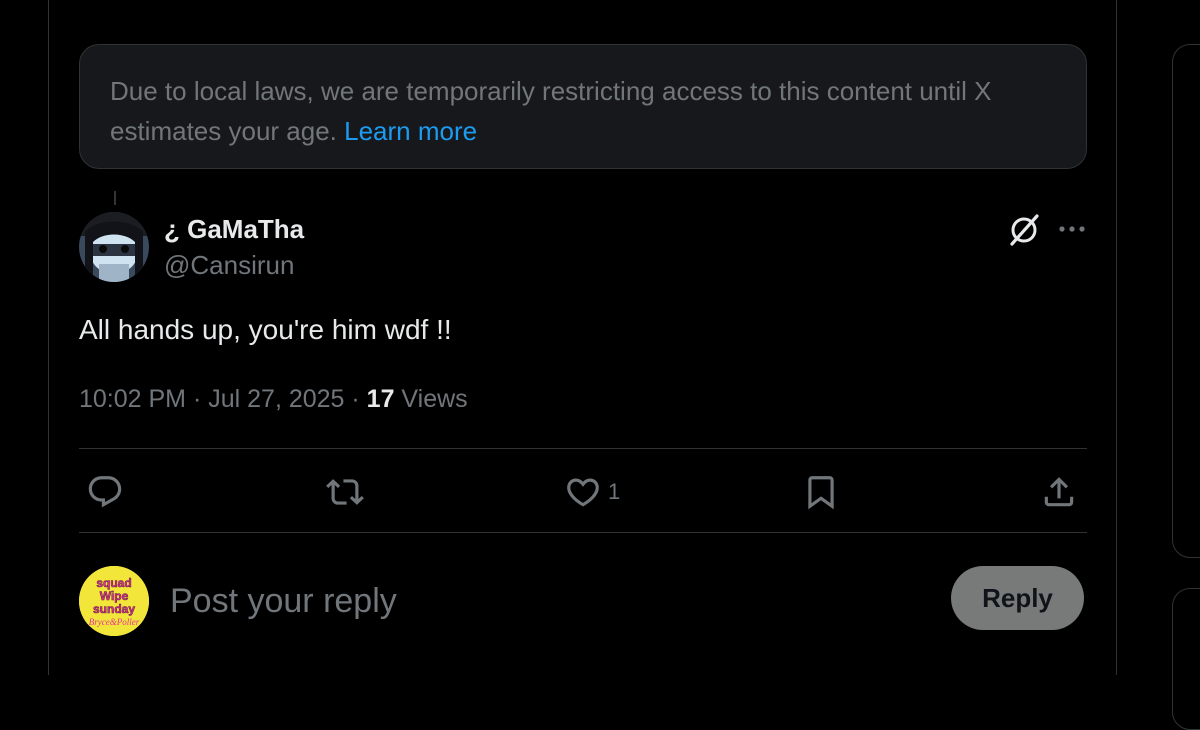 Image resolution: width=1200 pixels, height=730 pixels. Describe the element at coordinates (550, 601) in the screenshot. I see `reply-input` at that location.